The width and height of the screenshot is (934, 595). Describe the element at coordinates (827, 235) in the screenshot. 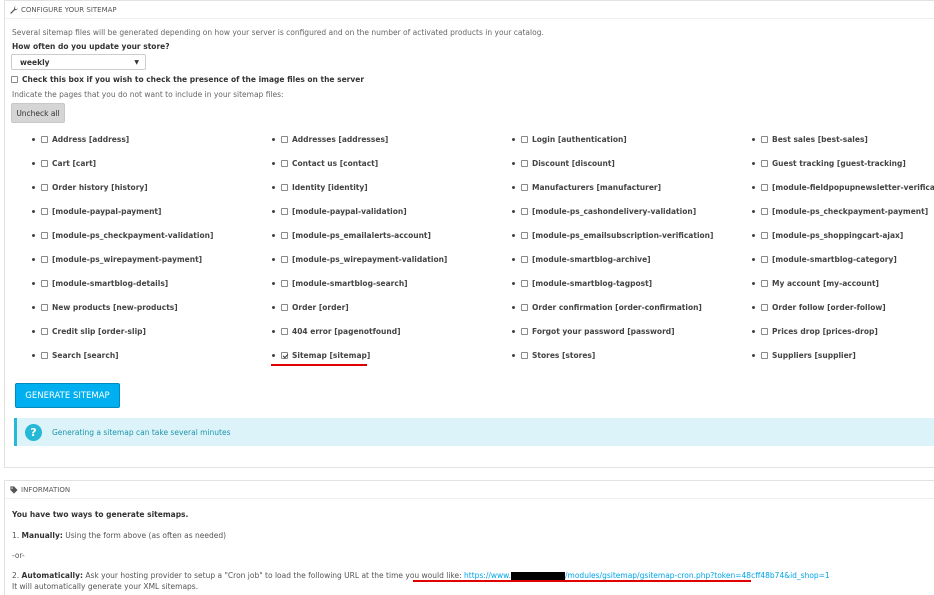

I see `page-option: [module-ps_shoppingcart-ajax]` at that location.